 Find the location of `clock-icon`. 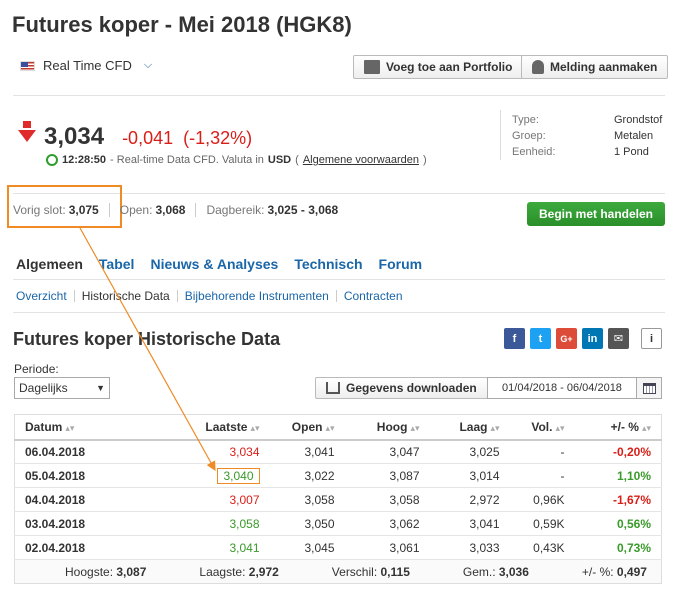

clock-icon is located at coordinates (52, 160).